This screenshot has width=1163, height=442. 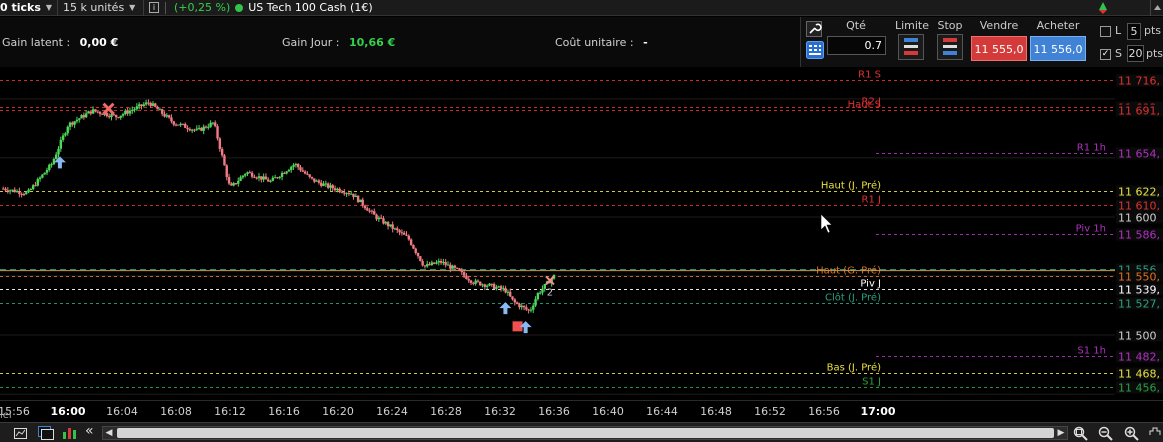 I want to click on keypad-icon, so click(x=815, y=50).